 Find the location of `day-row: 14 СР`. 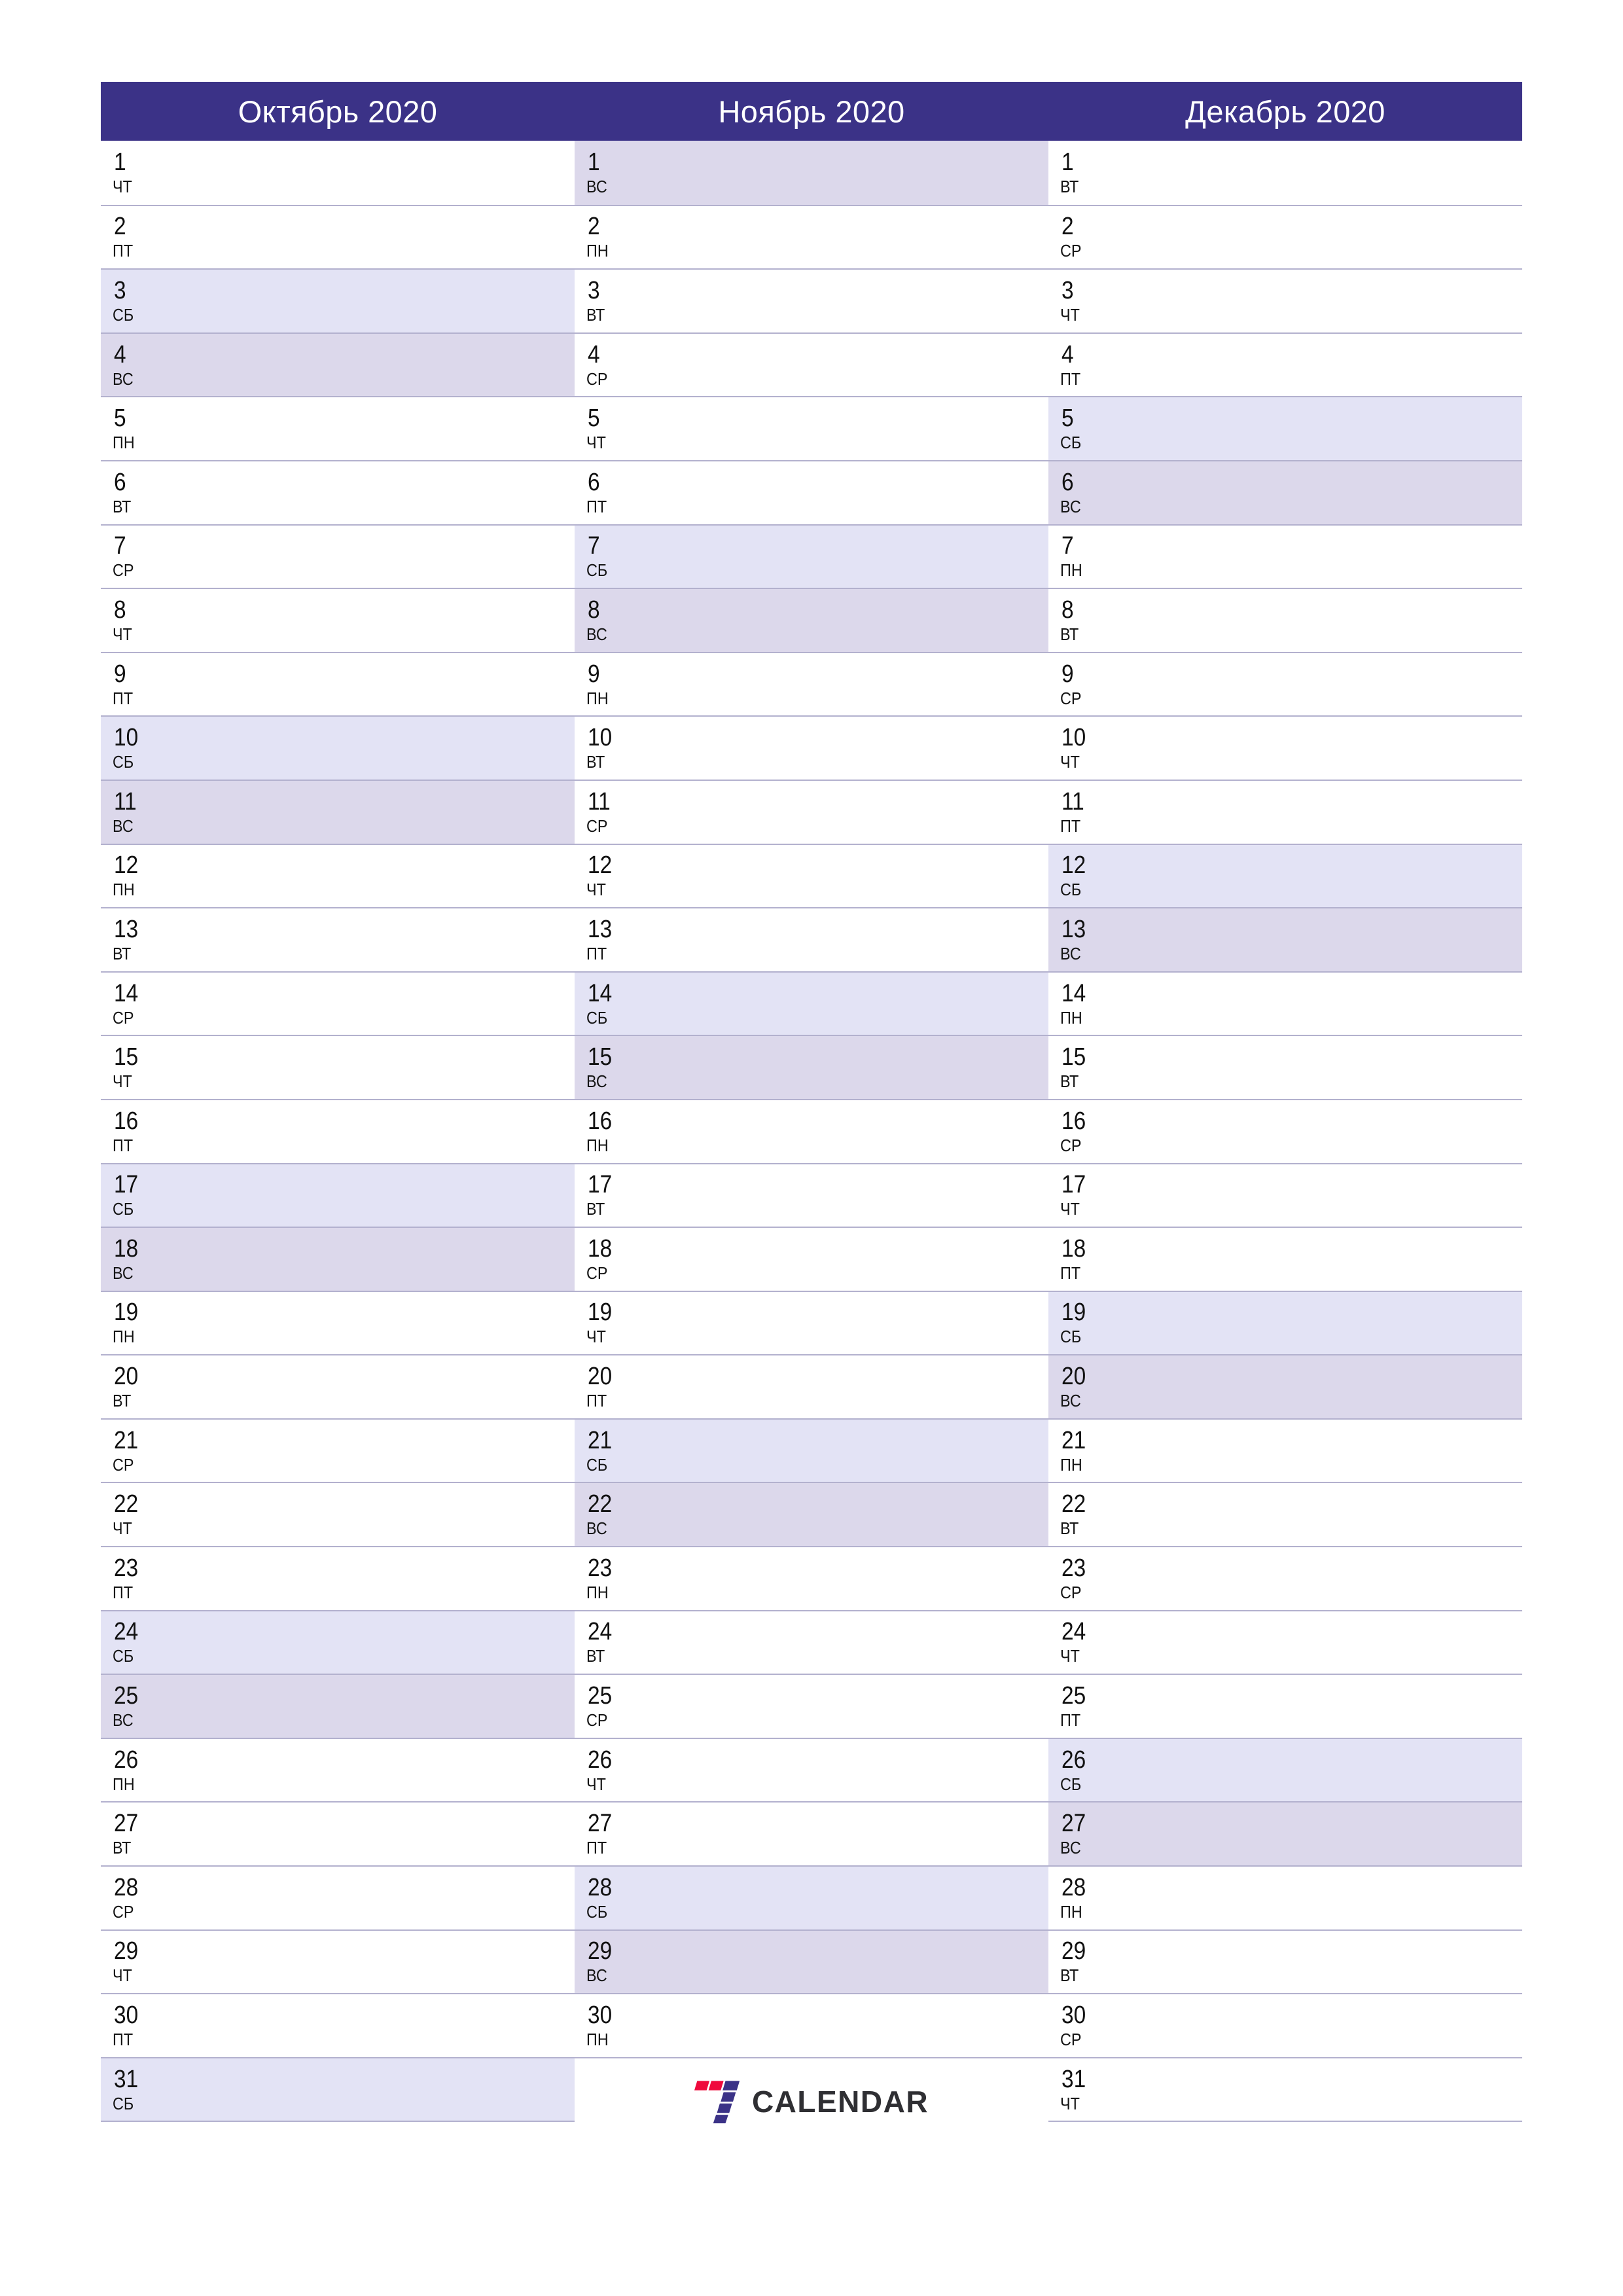

day-row: 14 СР is located at coordinates (338, 1003).